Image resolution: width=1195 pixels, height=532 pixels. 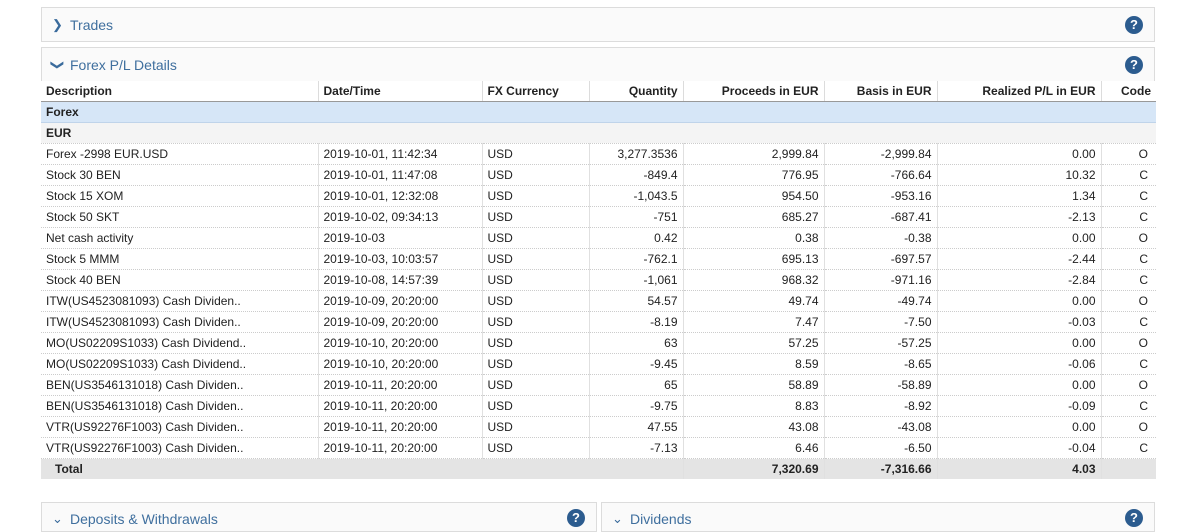 What do you see at coordinates (399, 196) in the screenshot?
I see `cell-datetime: 2019-10-01, 12:32:08` at bounding box center [399, 196].